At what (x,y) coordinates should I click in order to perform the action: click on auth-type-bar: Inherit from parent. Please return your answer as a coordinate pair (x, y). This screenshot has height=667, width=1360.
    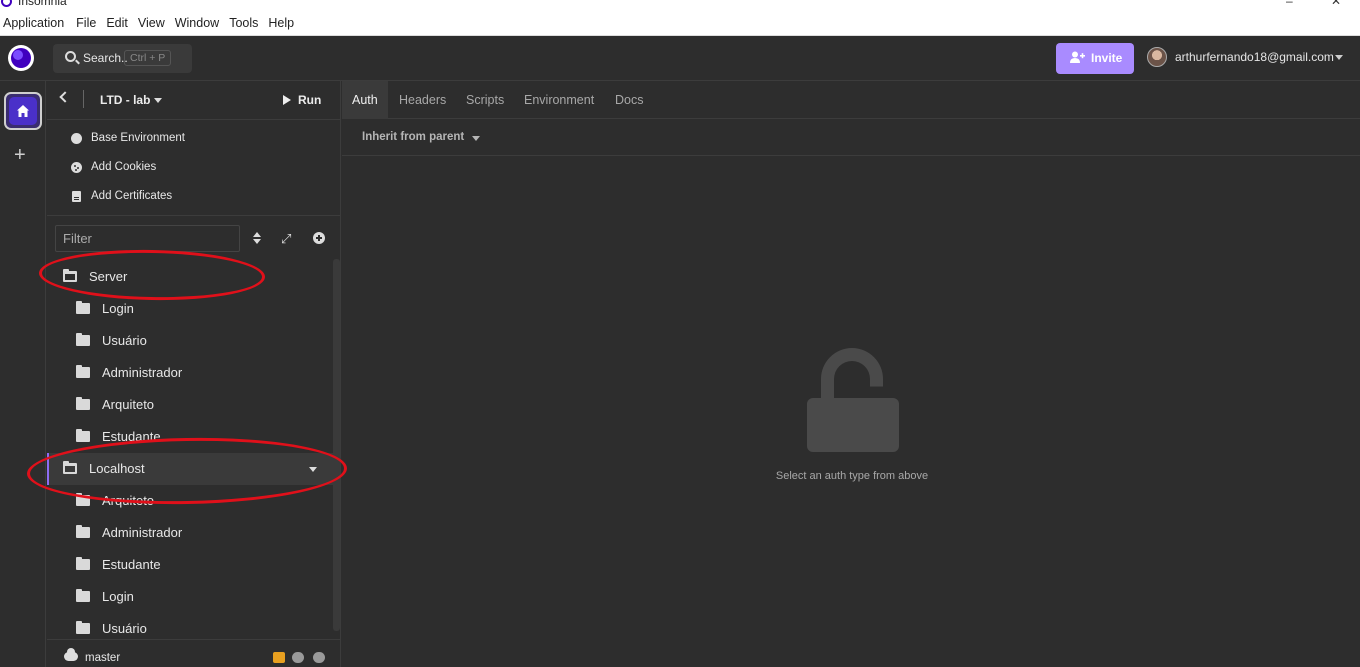
    Looking at the image, I should click on (851, 137).